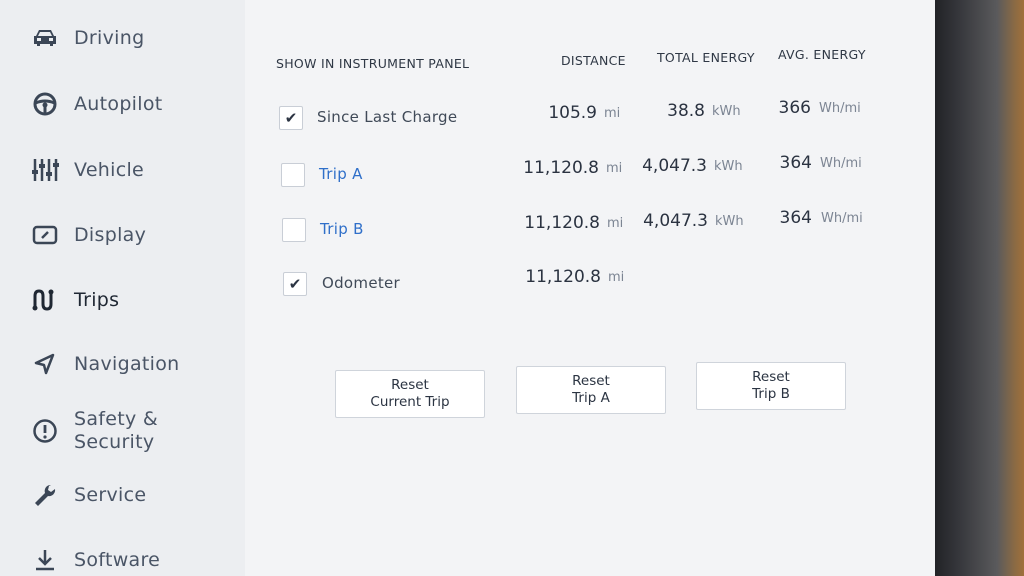 The image size is (1024, 576). Describe the element at coordinates (686, 111) in the screenshot. I see `total-energy-value: 38.8` at that location.